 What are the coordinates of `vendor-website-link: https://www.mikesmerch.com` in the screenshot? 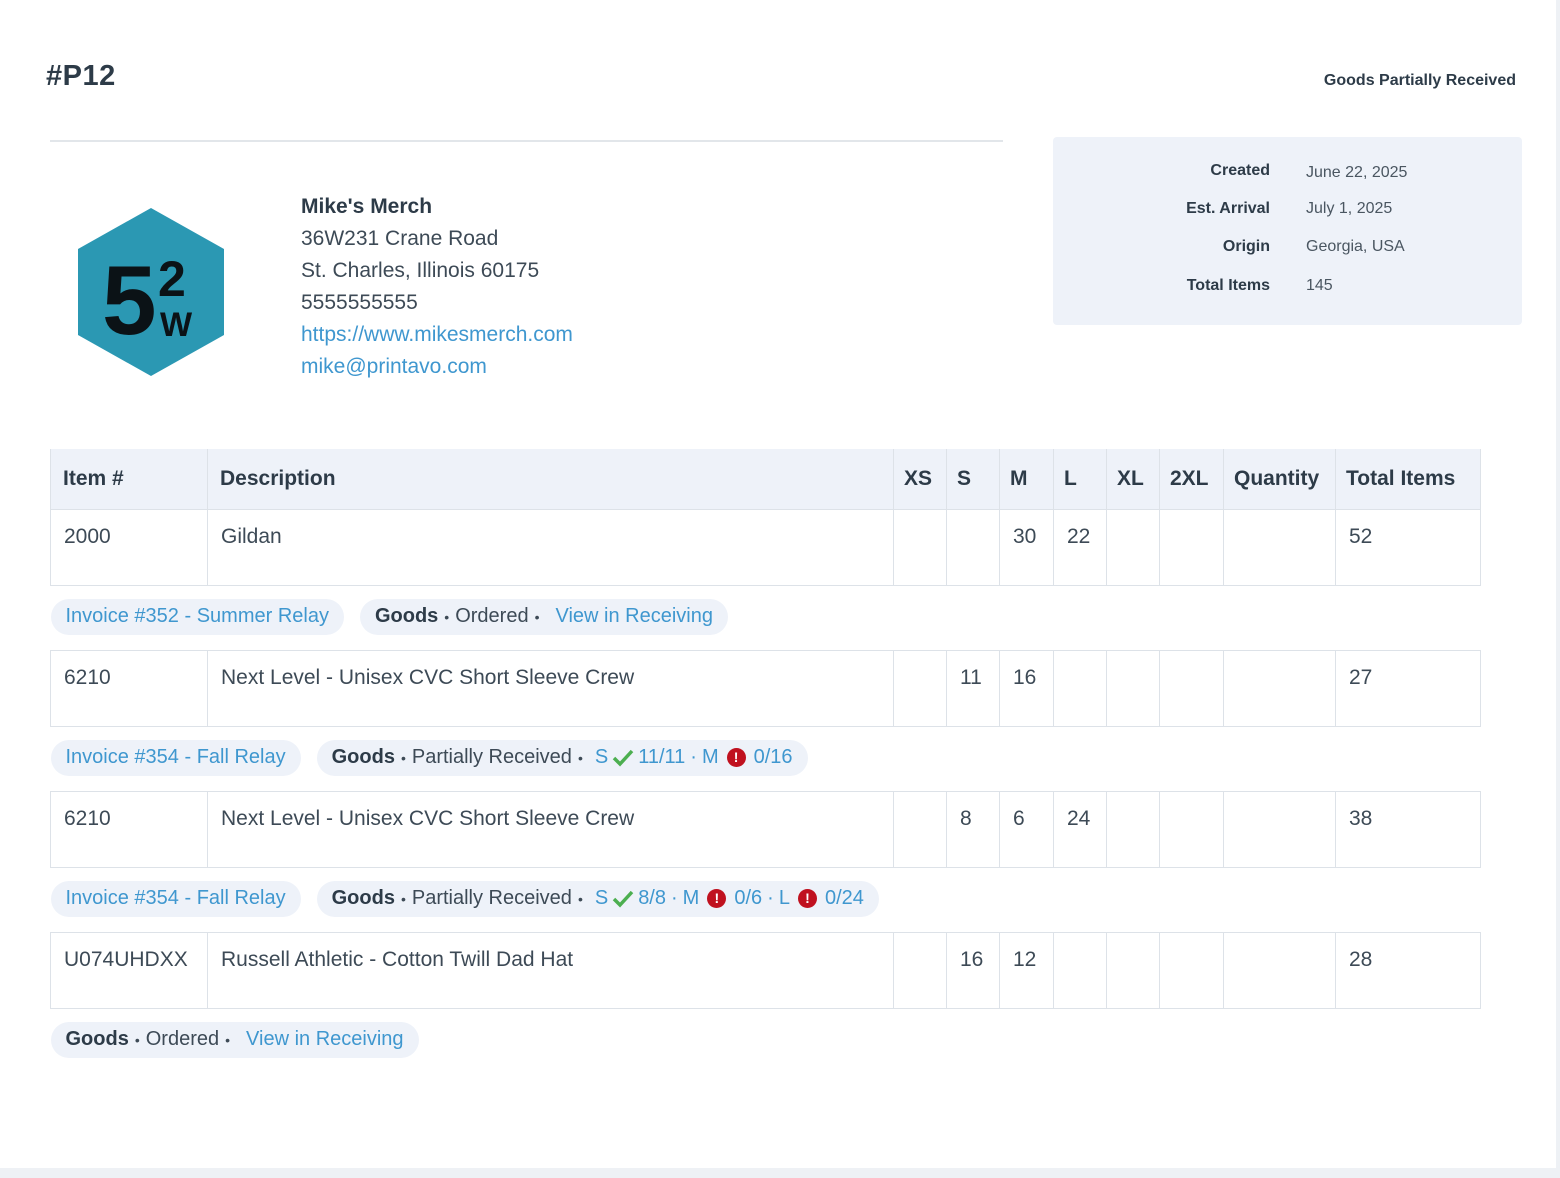 It's located at (437, 335).